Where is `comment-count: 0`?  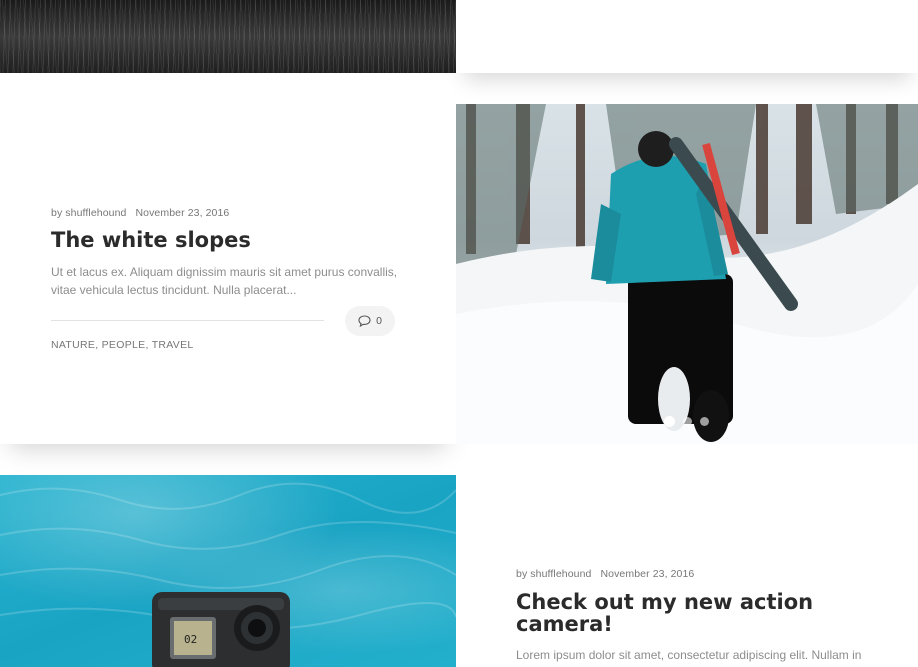
comment-count: 0 is located at coordinates (379, 321).